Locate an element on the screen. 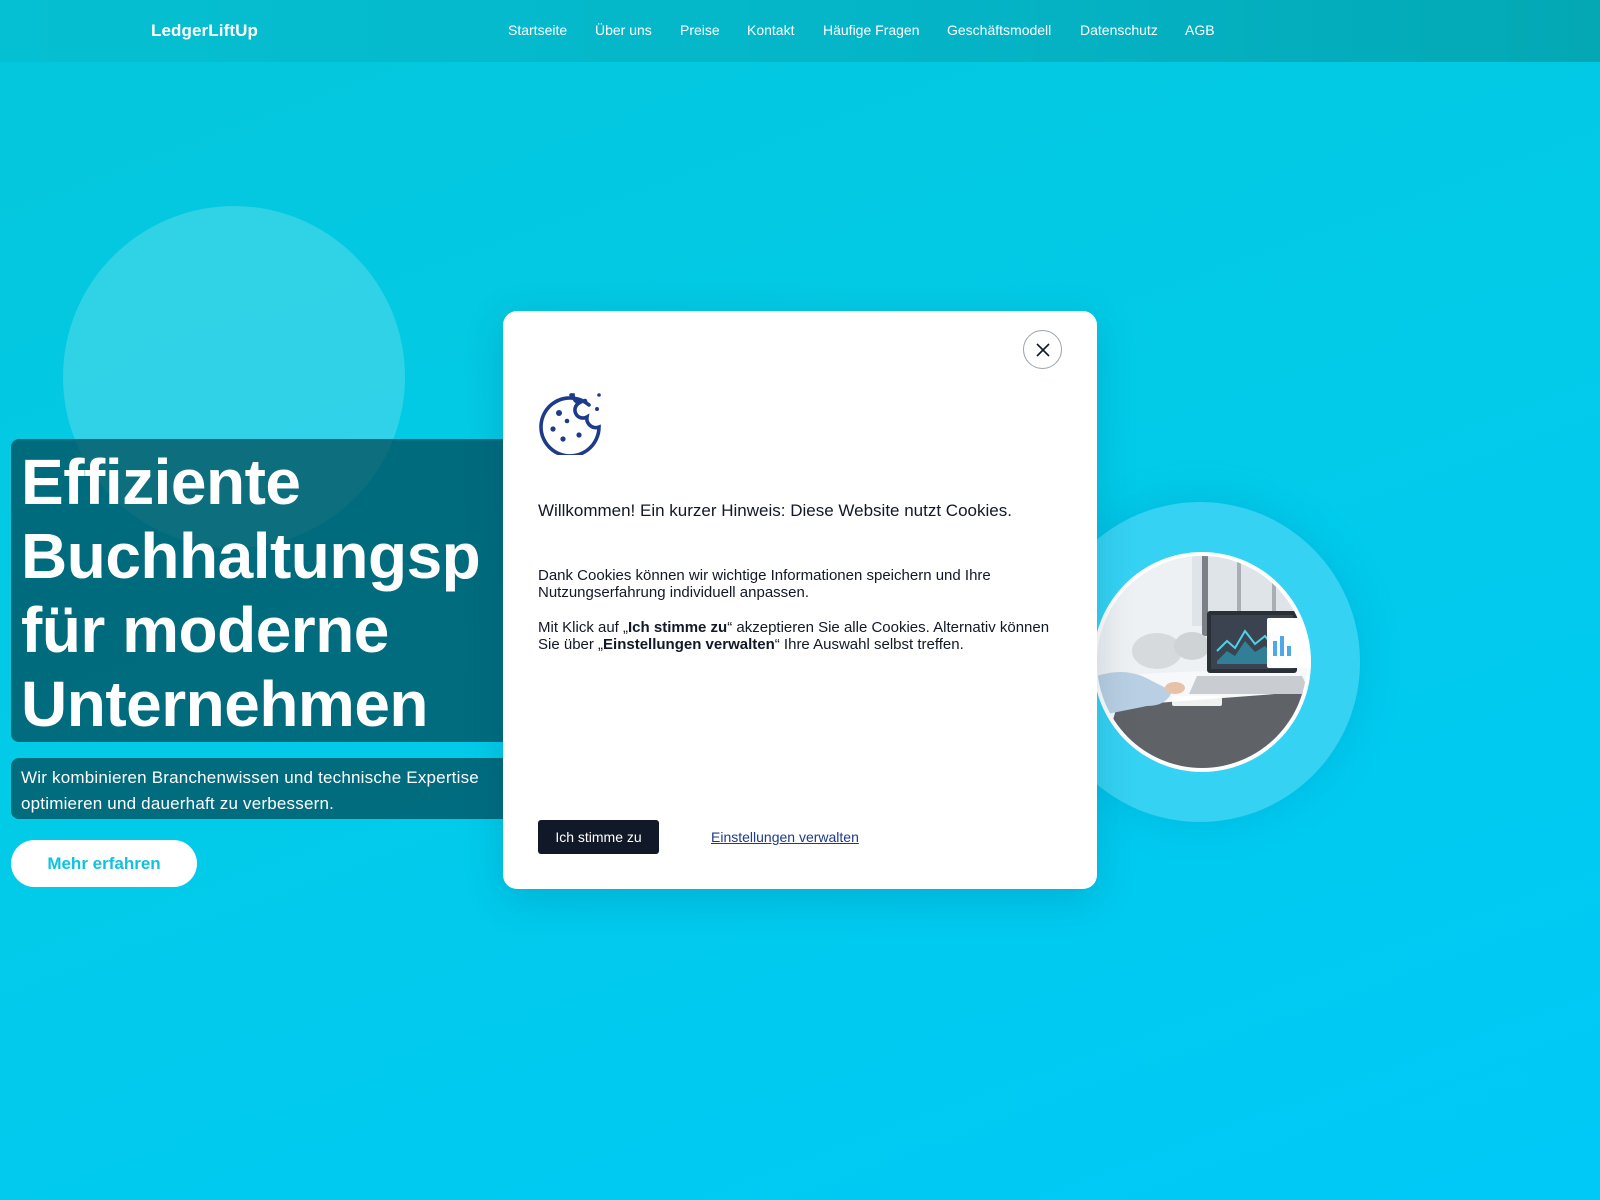  nav-link-startseite: Startseite is located at coordinates (537, 30).